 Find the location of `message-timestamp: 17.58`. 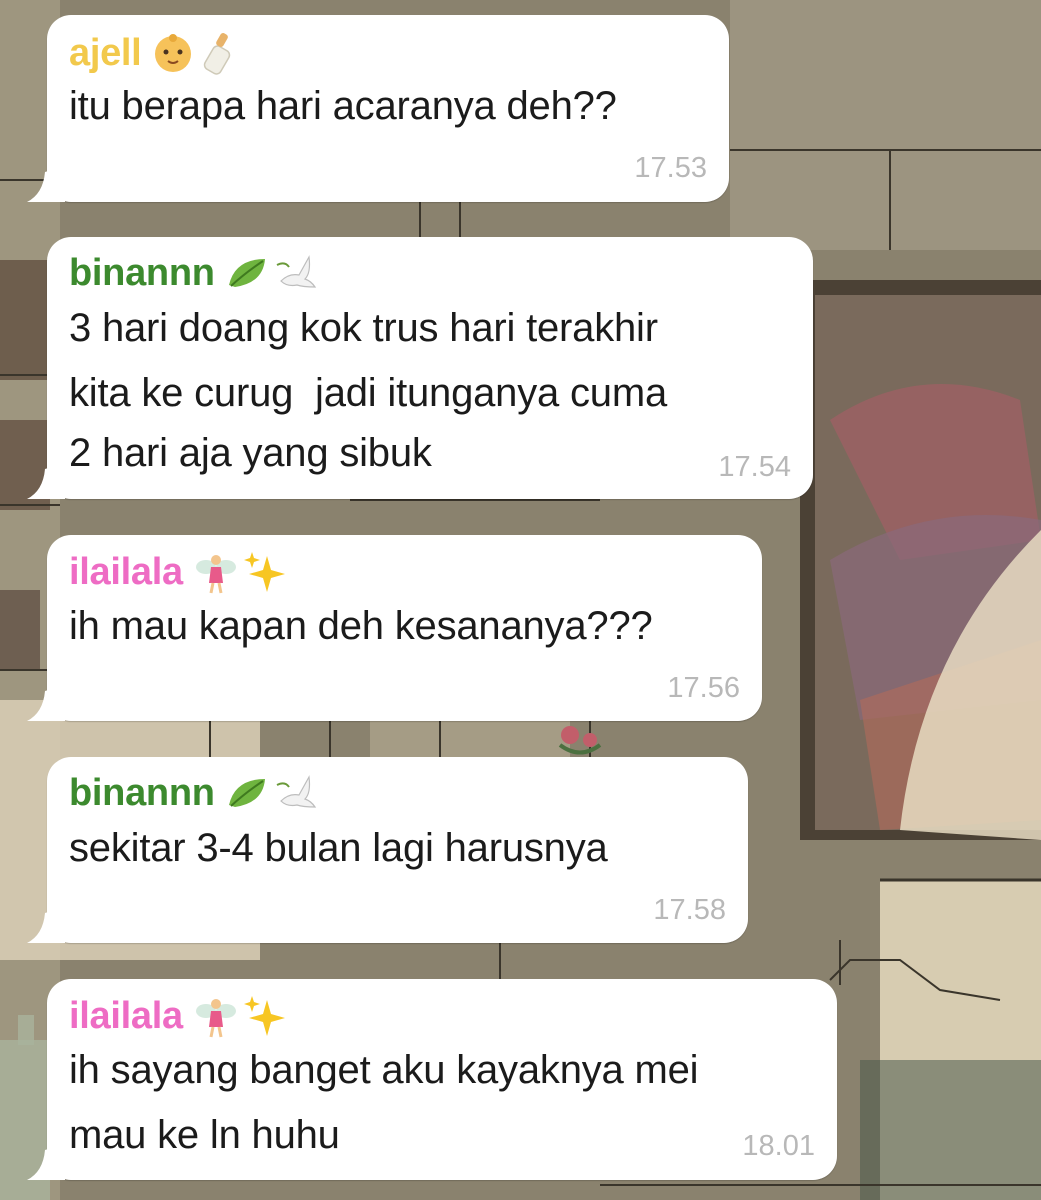

message-timestamp: 17.58 is located at coordinates (689, 910).